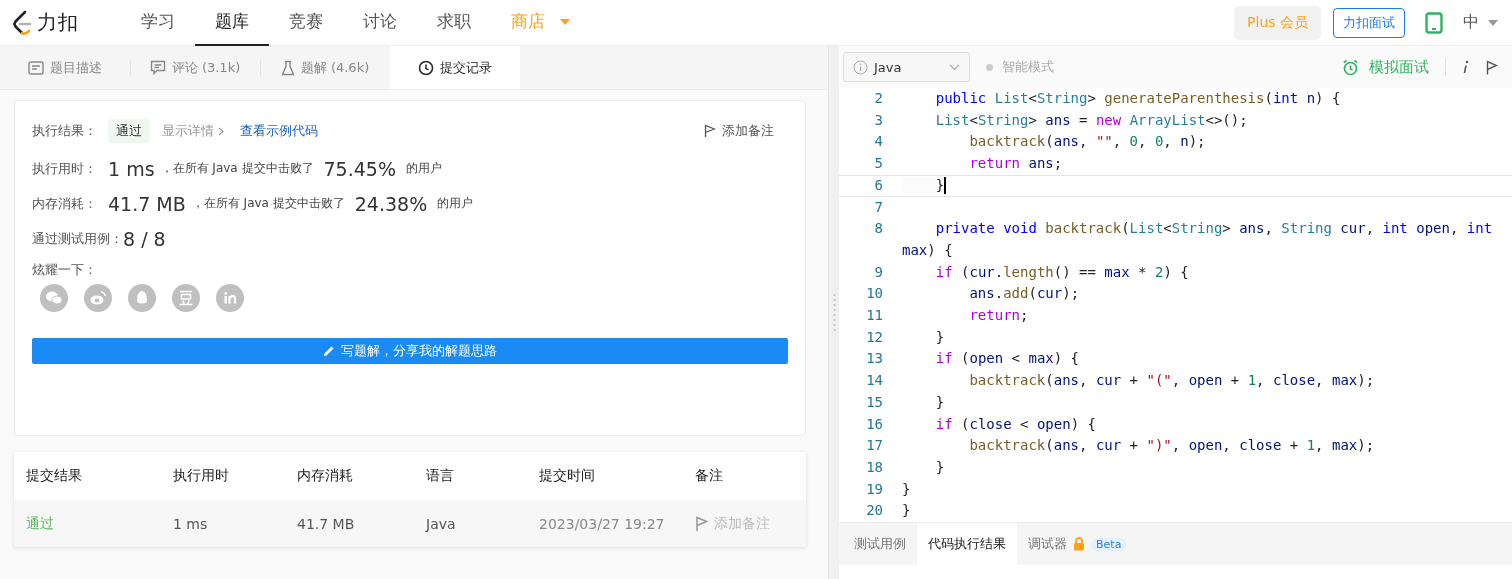 The image size is (1512, 579). I want to click on column-header: 提交结果, so click(54, 476).